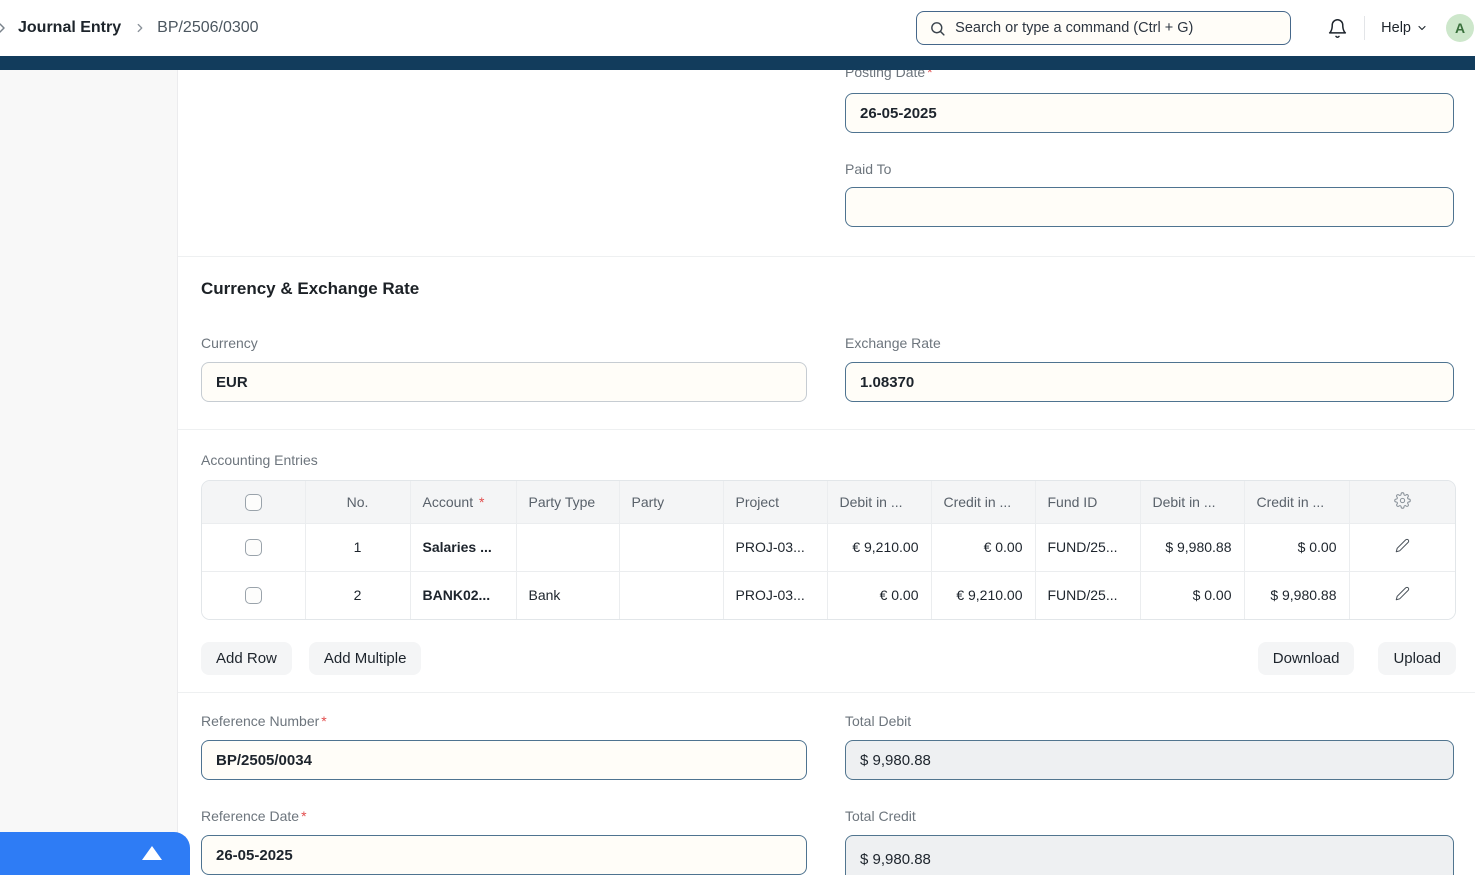  I want to click on cell-debit: $ 9,980.88, so click(1192, 547).